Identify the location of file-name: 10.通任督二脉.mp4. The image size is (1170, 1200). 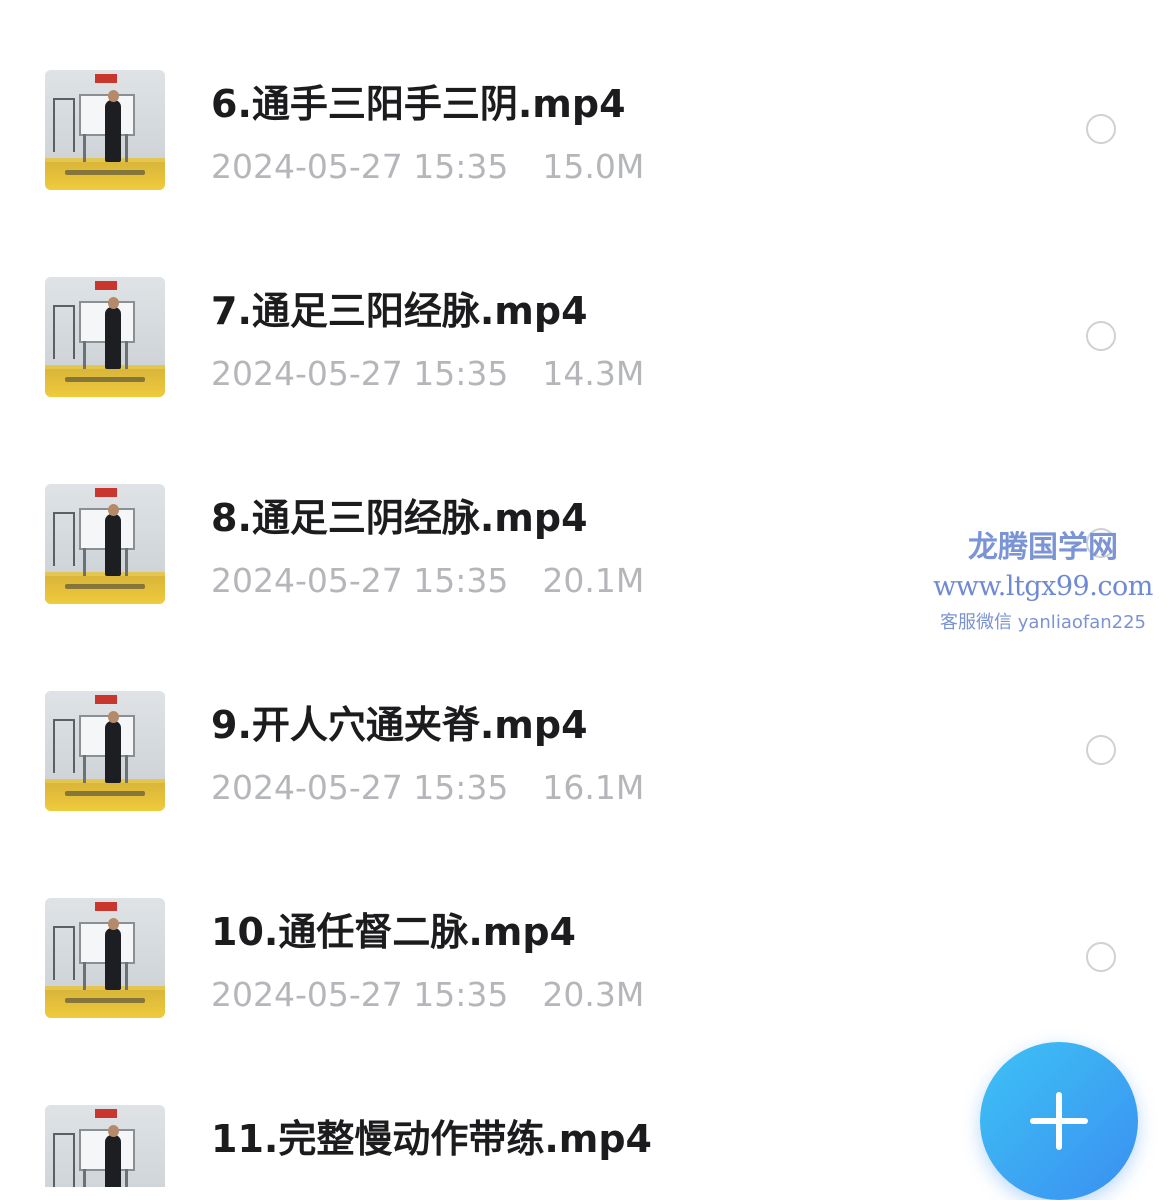
(393, 932).